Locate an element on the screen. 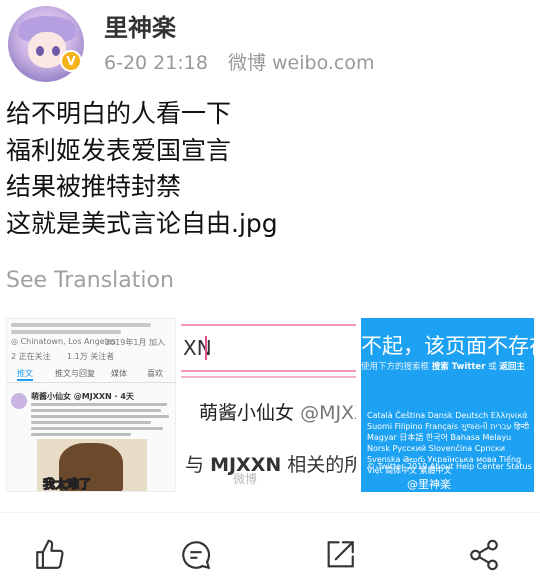 The width and height of the screenshot is (540, 583). meme-caption: 我太难了 is located at coordinates (67, 484).